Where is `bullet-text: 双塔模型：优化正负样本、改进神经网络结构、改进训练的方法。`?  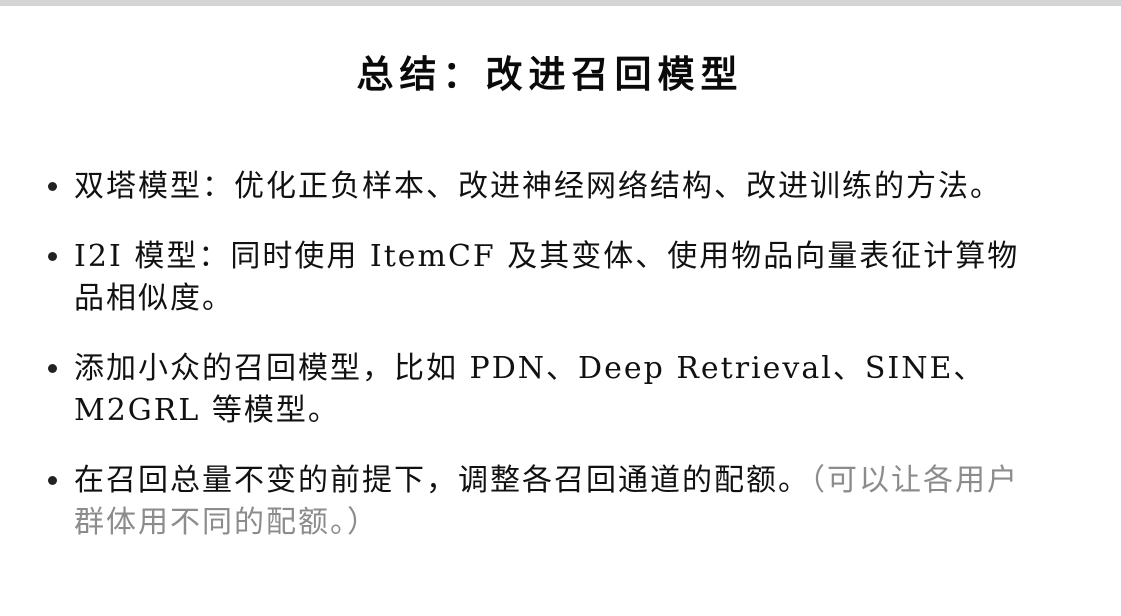
bullet-text: 双塔模型：优化正负样本、改进神经网络结构、改进训练的方法。 is located at coordinates (538, 186).